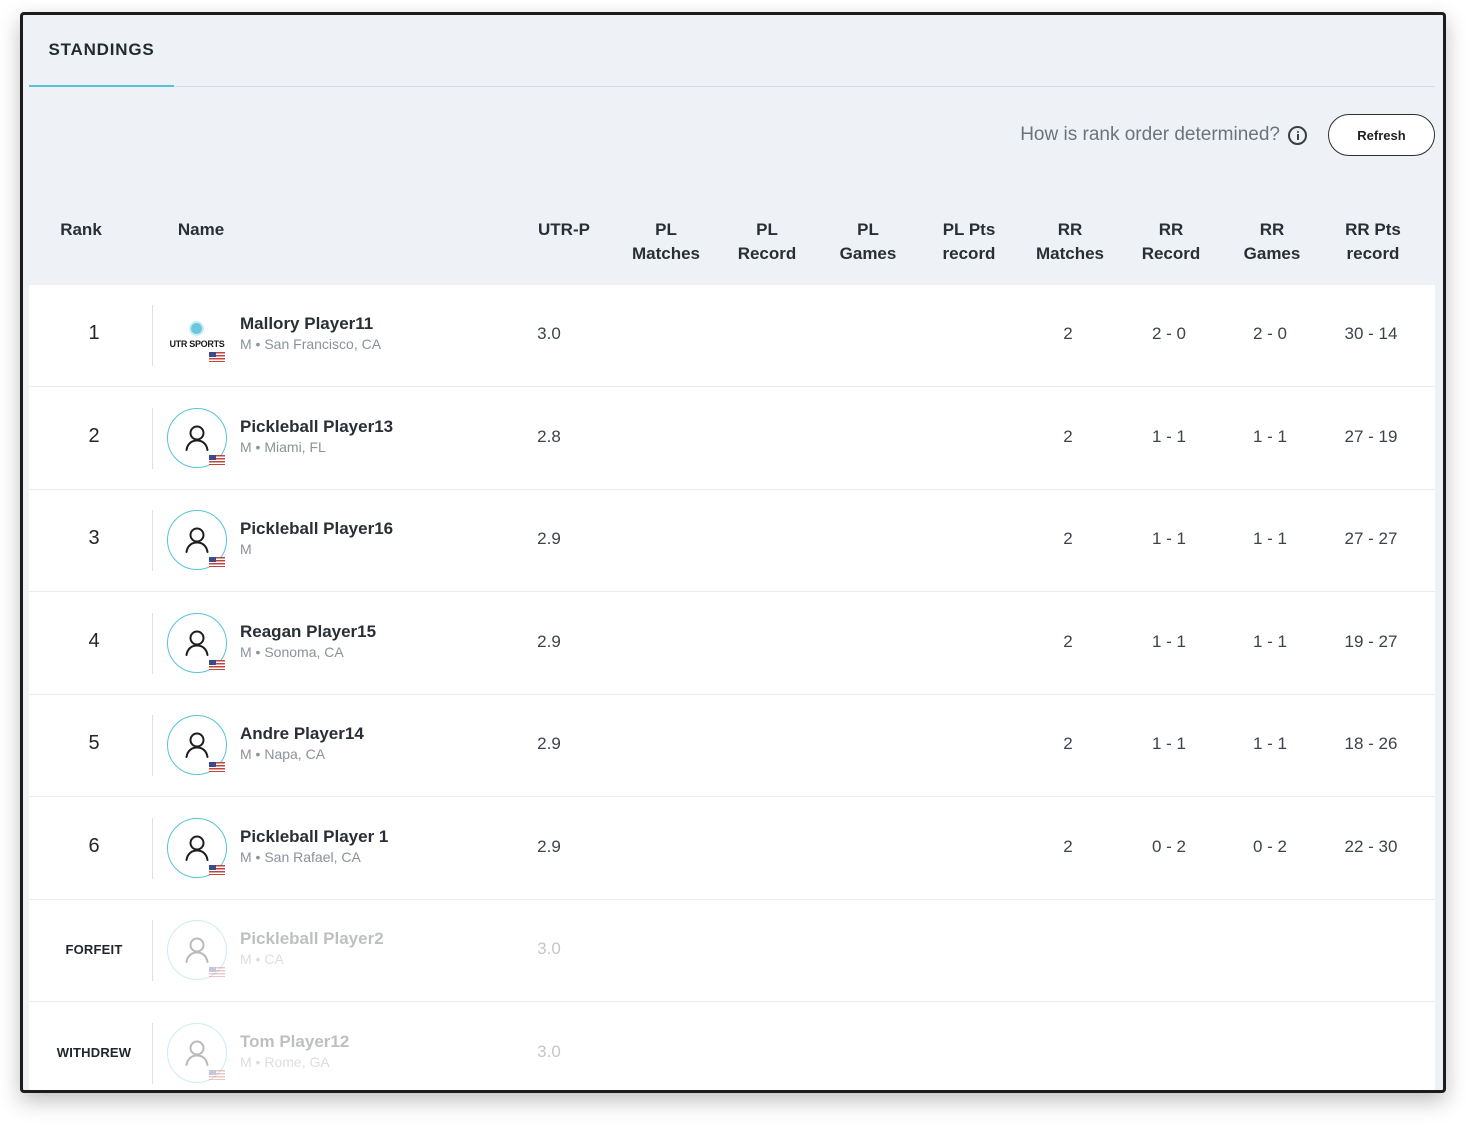 The height and width of the screenshot is (1126, 1468). Describe the element at coordinates (1371, 333) in the screenshot. I see `rr-pts-value: 30 - 14` at that location.